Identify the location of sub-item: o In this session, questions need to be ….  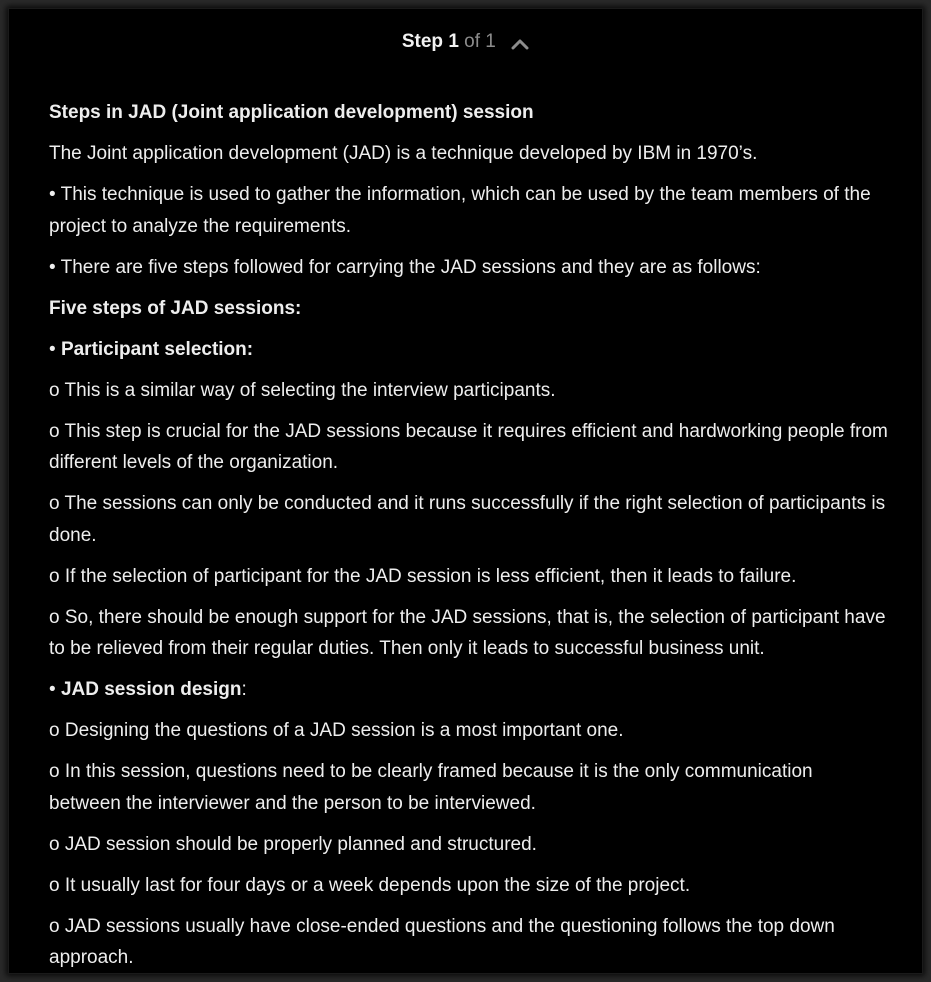
(431, 787).